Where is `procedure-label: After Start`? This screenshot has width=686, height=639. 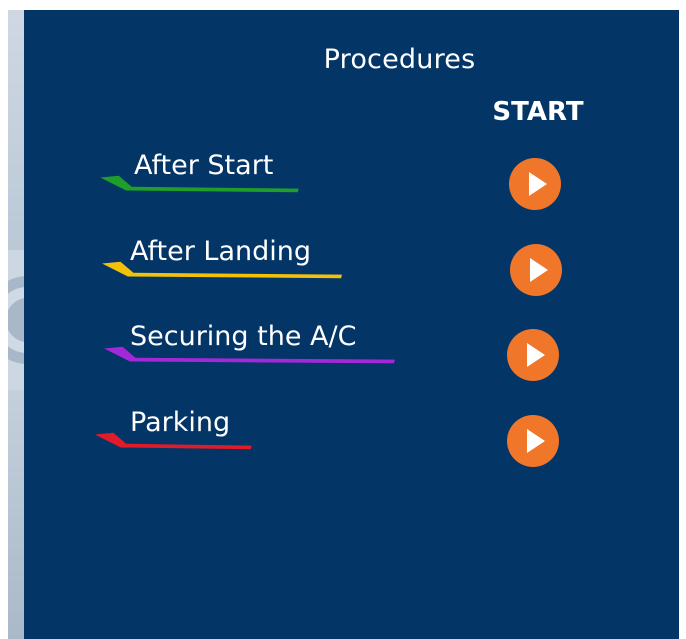
procedure-label: After Start is located at coordinates (204, 165).